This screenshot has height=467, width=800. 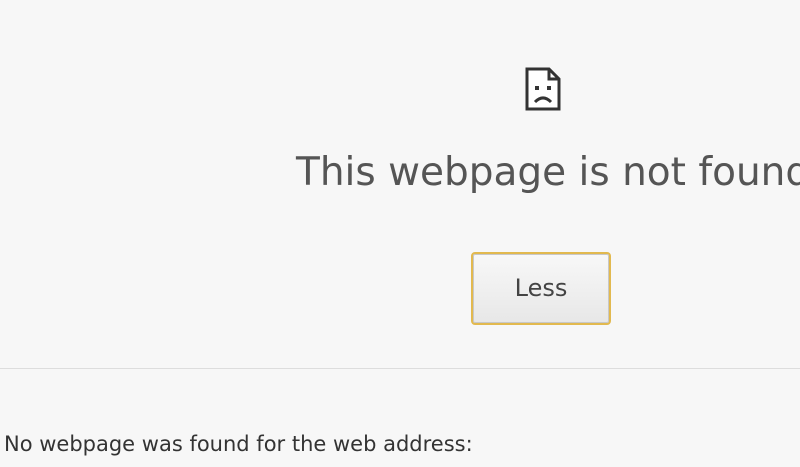 What do you see at coordinates (400, 368) in the screenshot?
I see `divider` at bounding box center [400, 368].